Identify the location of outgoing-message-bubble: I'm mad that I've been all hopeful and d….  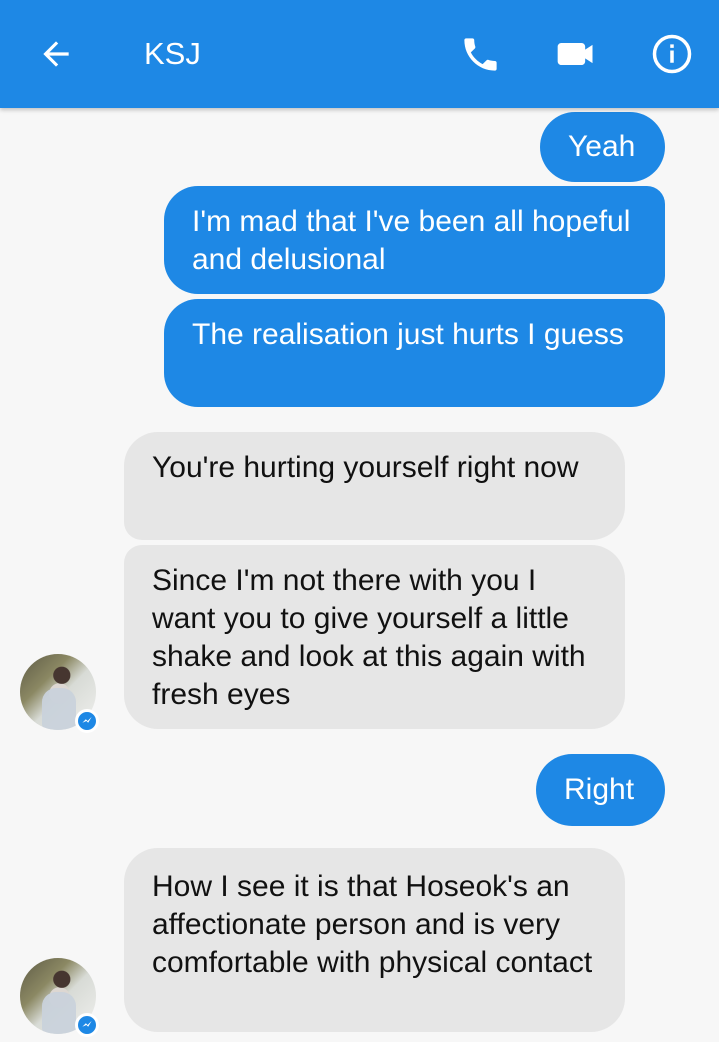
(414, 240).